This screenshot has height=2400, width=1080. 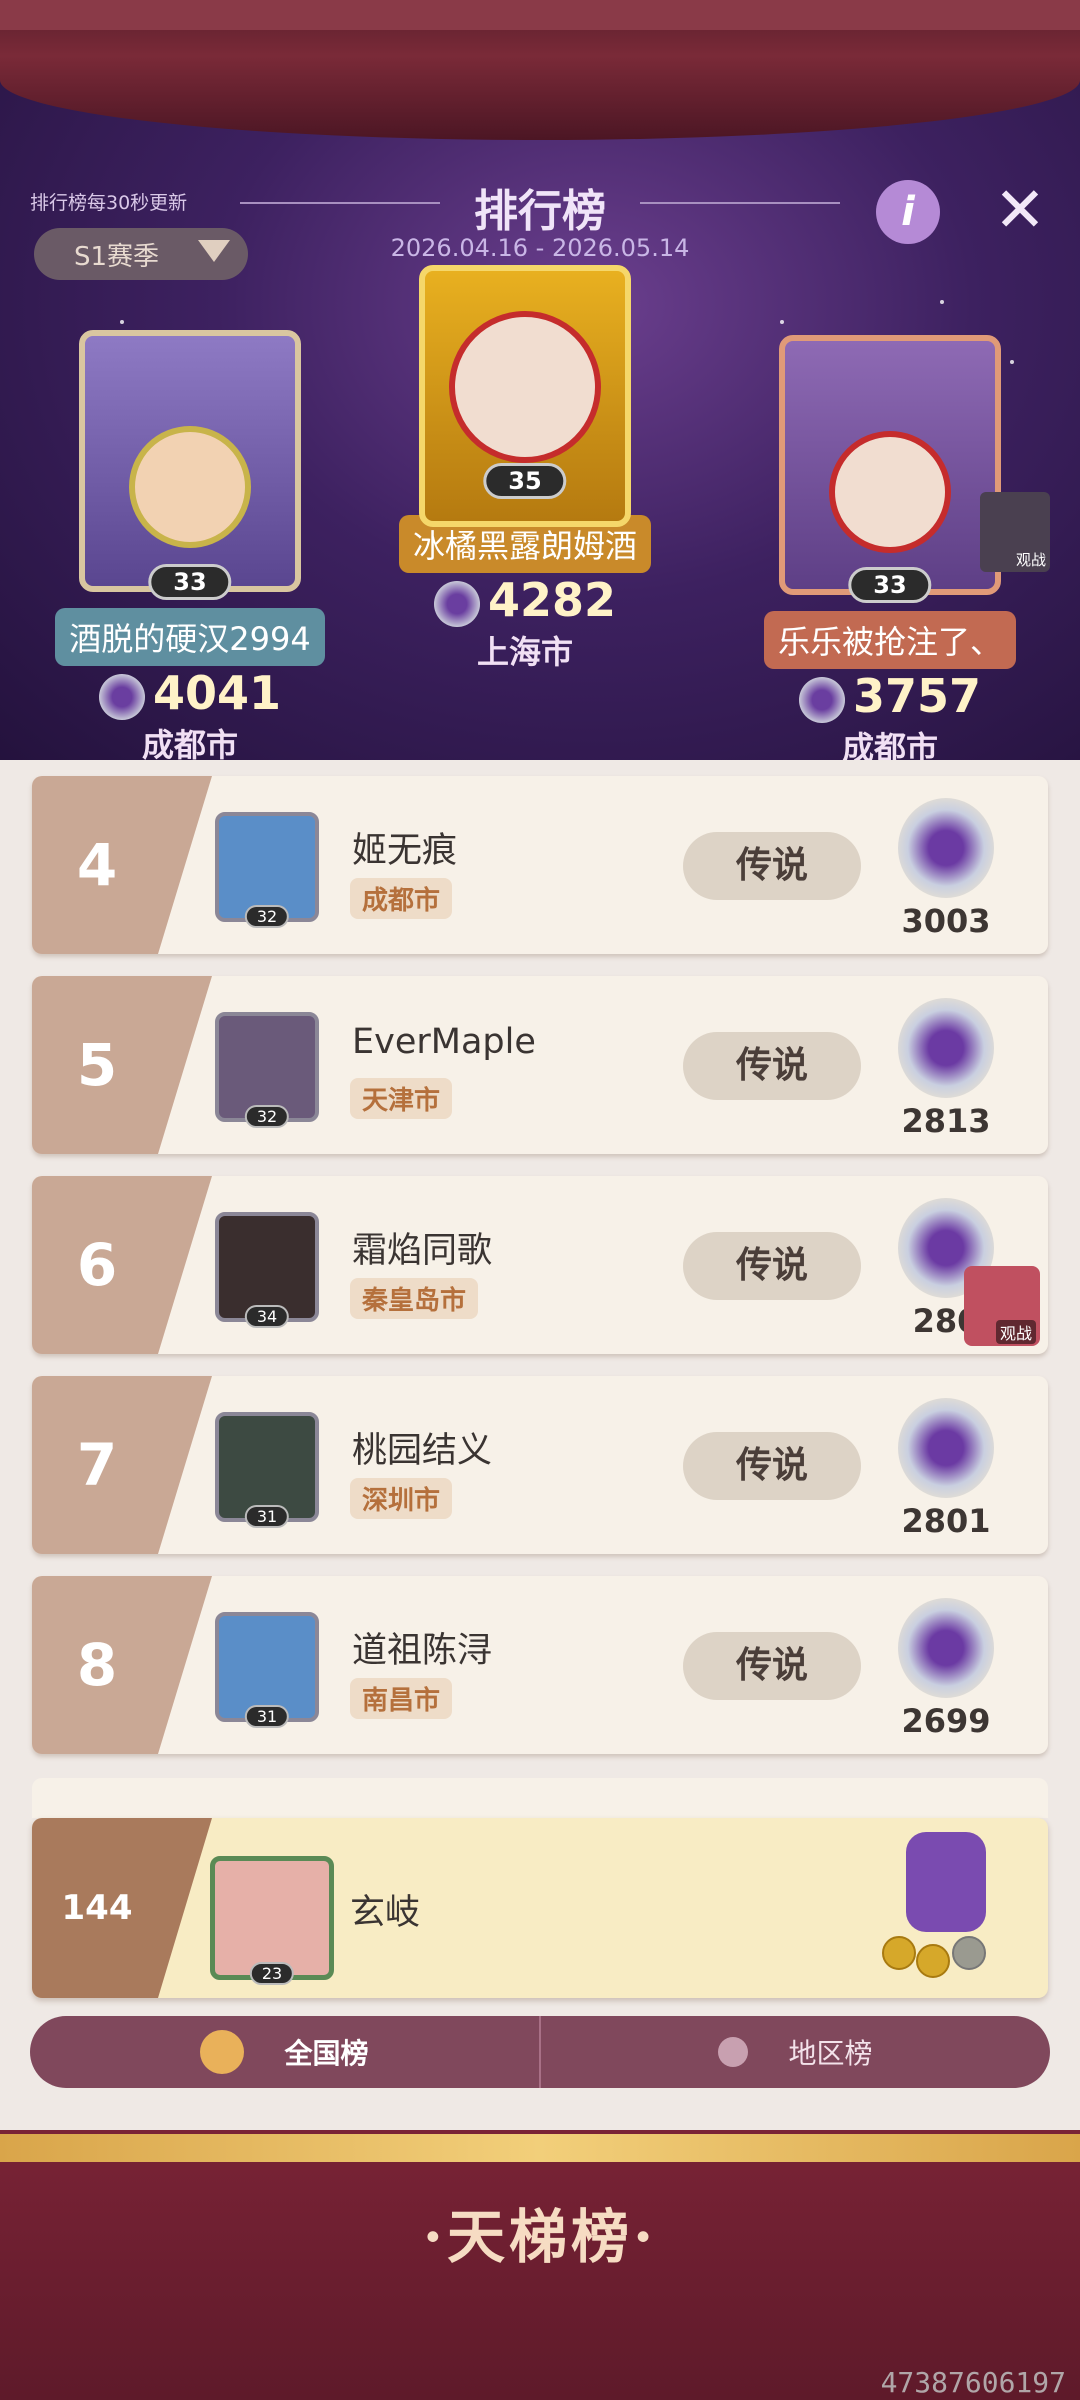 I want to click on level-badge: 23, so click(x=272, y=1973).